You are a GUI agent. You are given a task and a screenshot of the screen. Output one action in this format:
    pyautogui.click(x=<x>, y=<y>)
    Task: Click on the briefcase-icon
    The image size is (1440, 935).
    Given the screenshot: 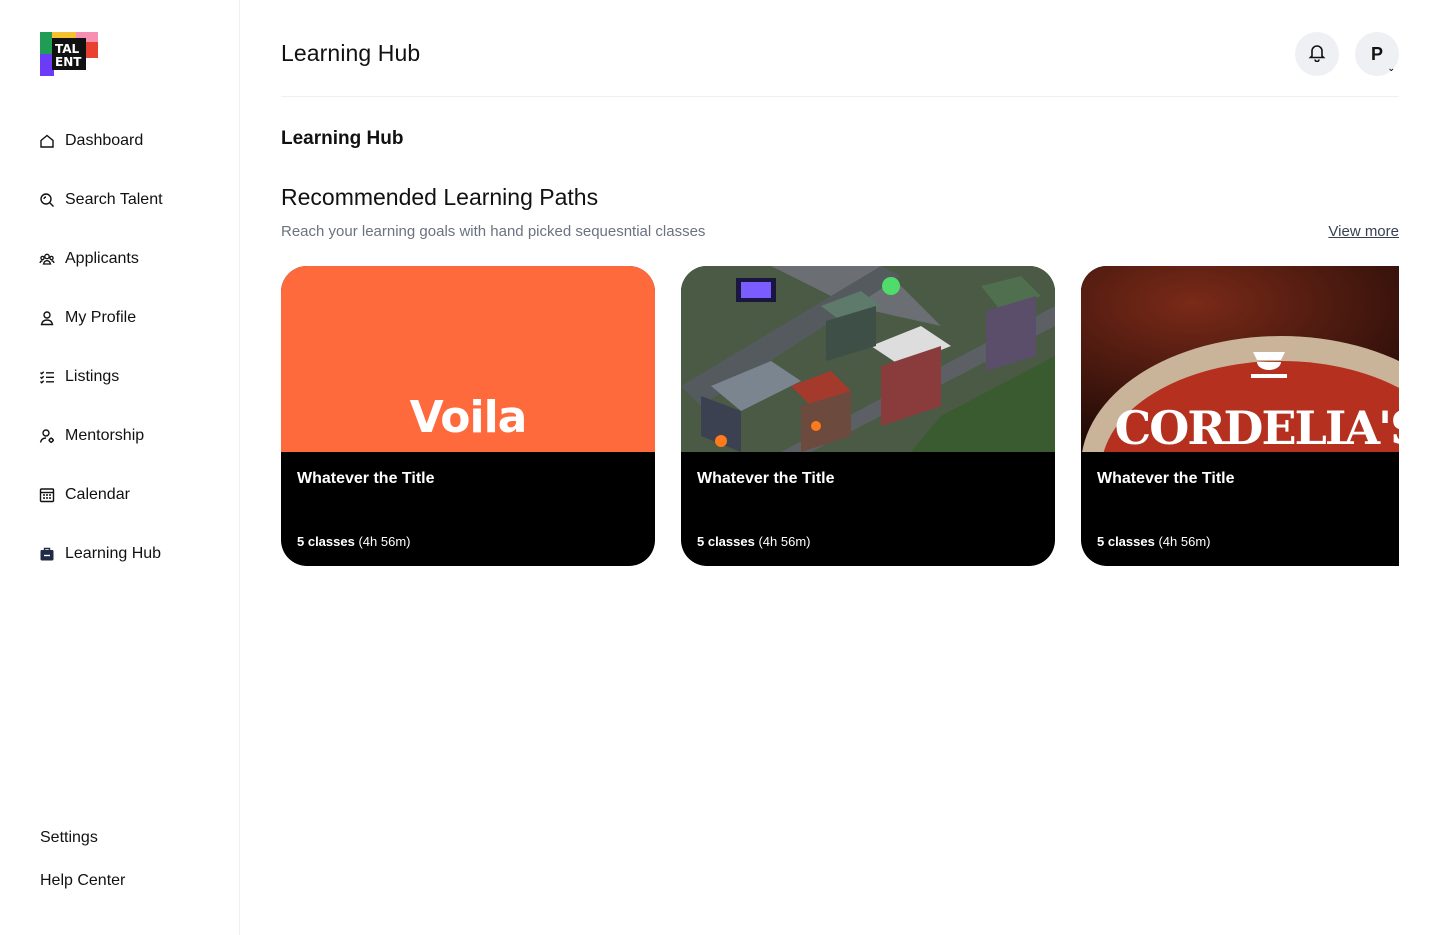 What is the action you would take?
    pyautogui.click(x=47, y=554)
    